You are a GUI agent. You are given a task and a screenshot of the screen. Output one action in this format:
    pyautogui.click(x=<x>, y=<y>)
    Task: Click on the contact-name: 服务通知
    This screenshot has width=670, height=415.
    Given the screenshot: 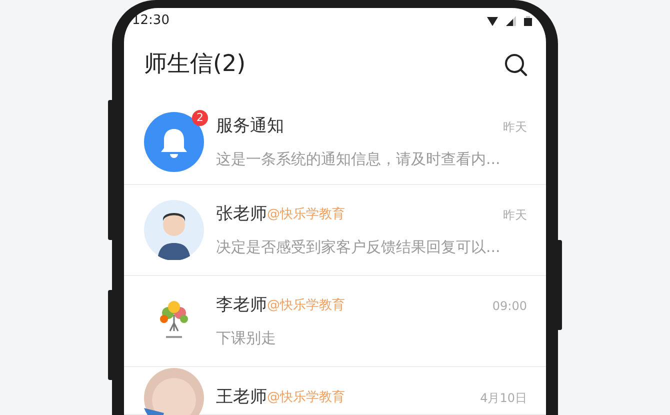 What is the action you would take?
    pyautogui.click(x=250, y=126)
    